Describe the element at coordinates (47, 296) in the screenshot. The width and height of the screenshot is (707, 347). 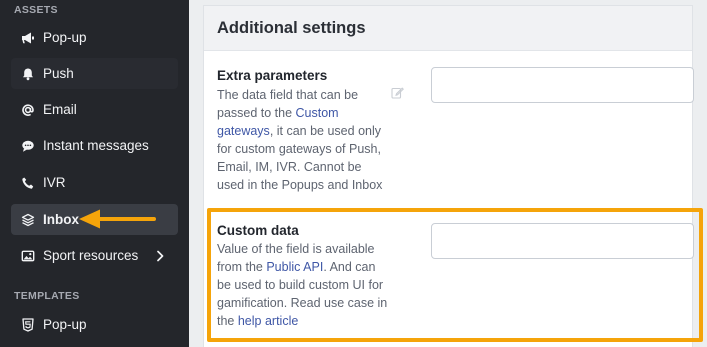
I see `templates-section-label: TEMPLATES` at that location.